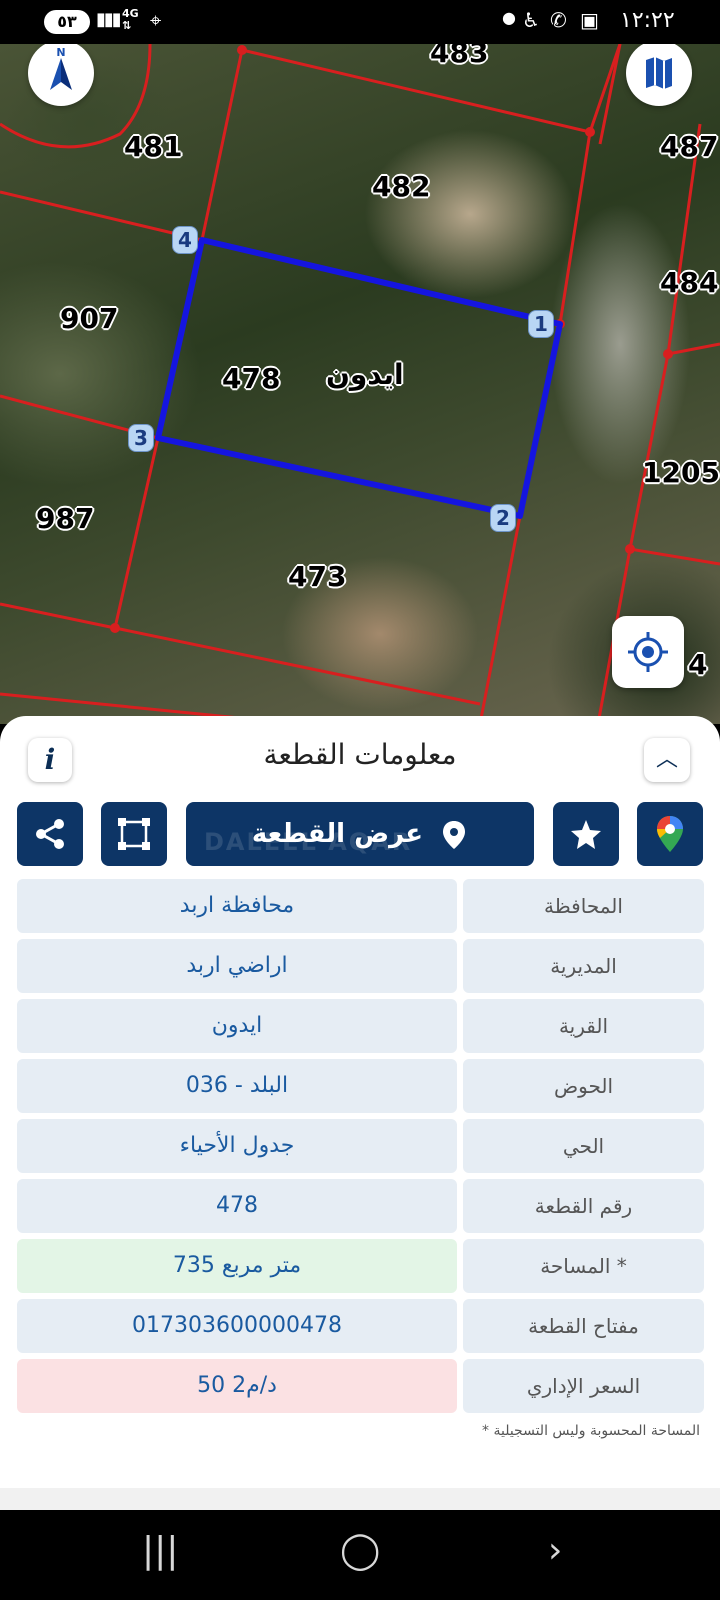 The image size is (720, 1600). I want to click on google-maps-icon, so click(670, 834).